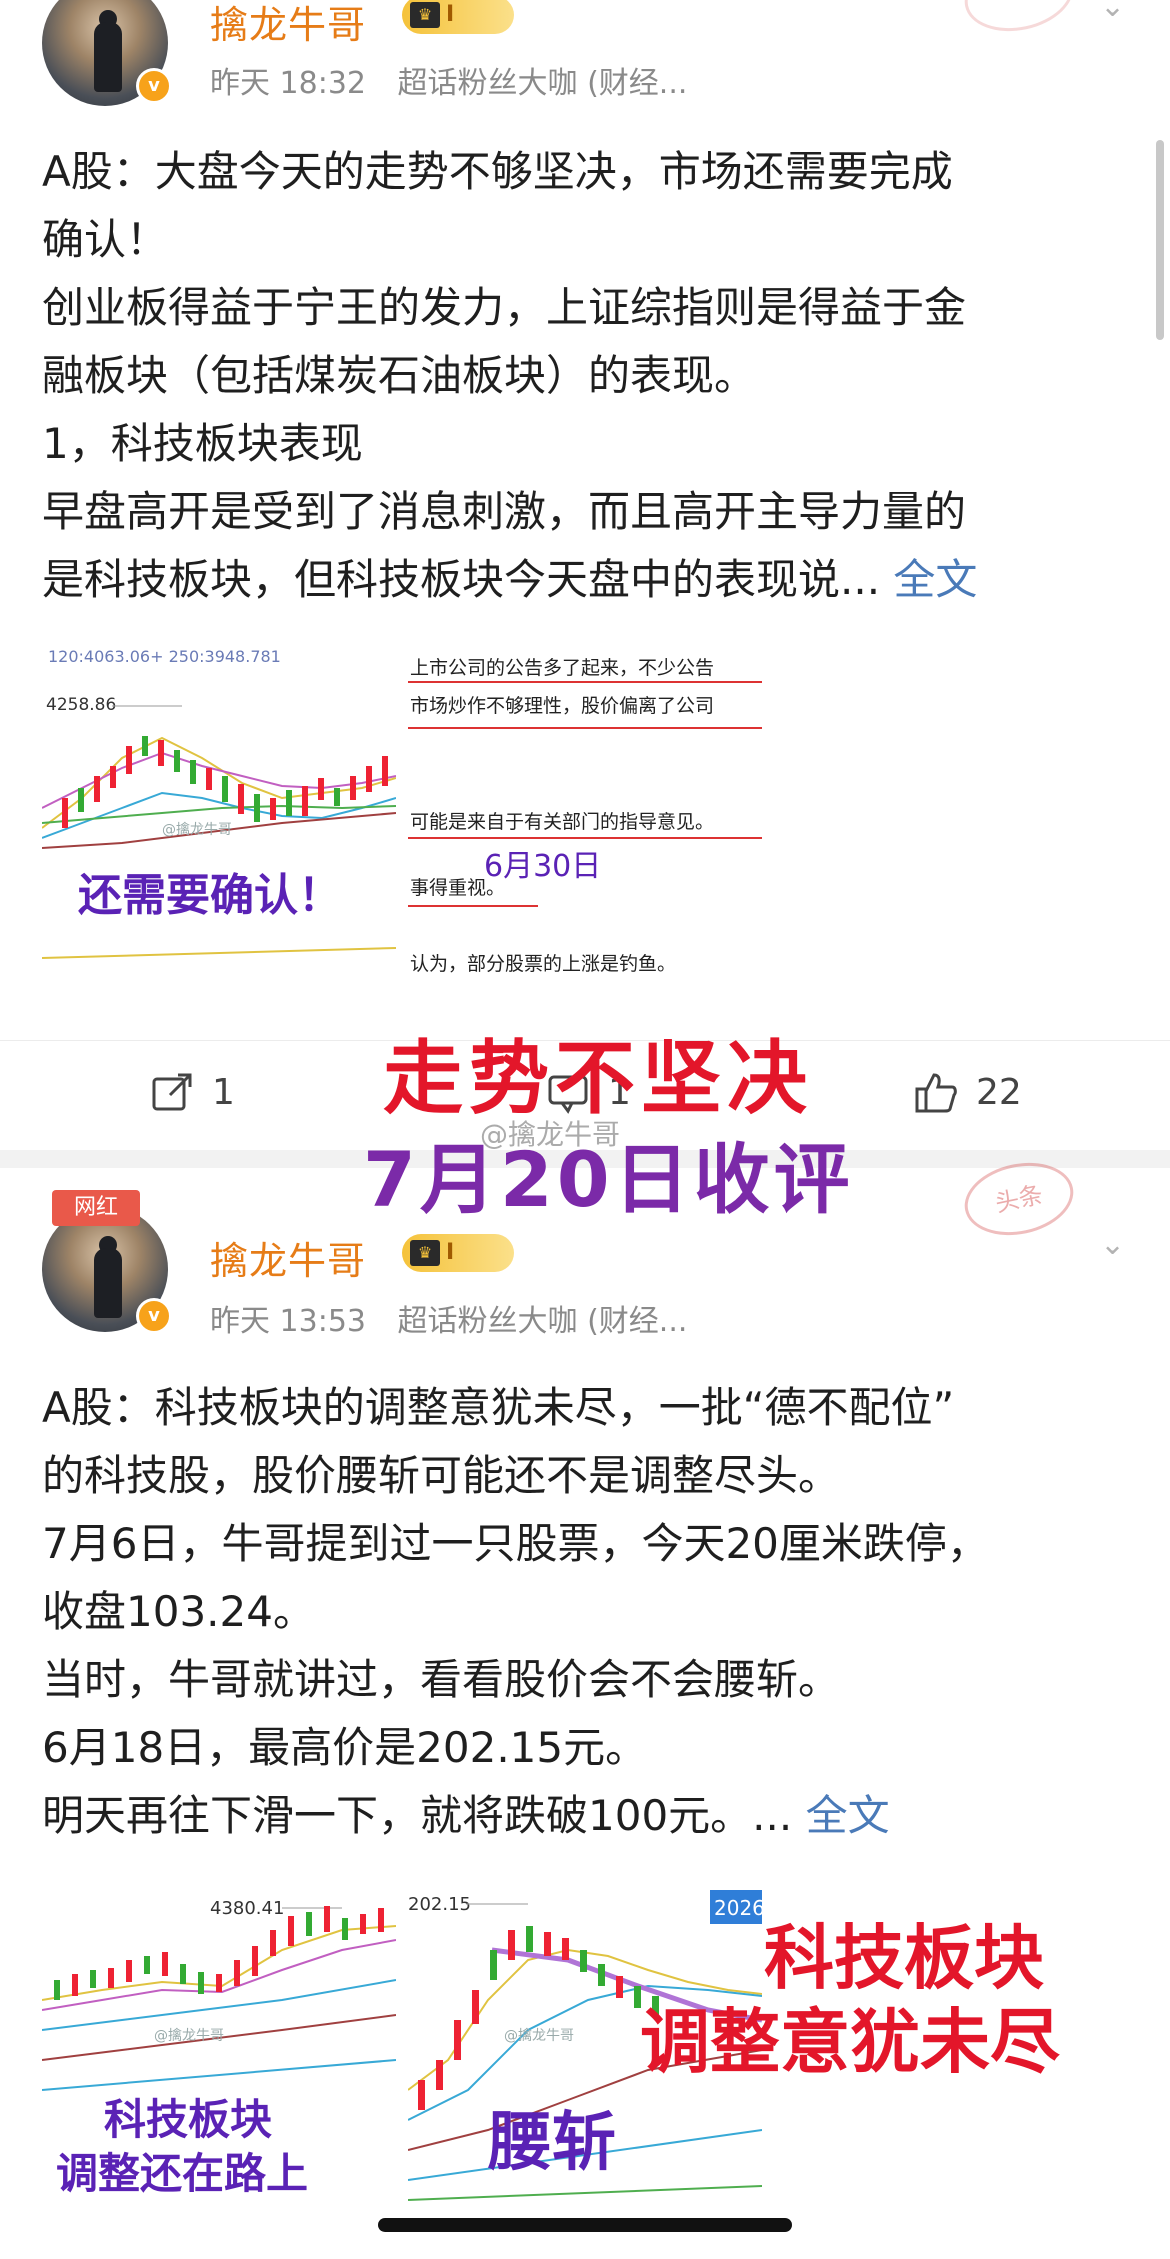 Image resolution: width=1170 pixels, height=2259 pixels. What do you see at coordinates (247, 1908) in the screenshot?
I see `price-label: 4380.41` at bounding box center [247, 1908].